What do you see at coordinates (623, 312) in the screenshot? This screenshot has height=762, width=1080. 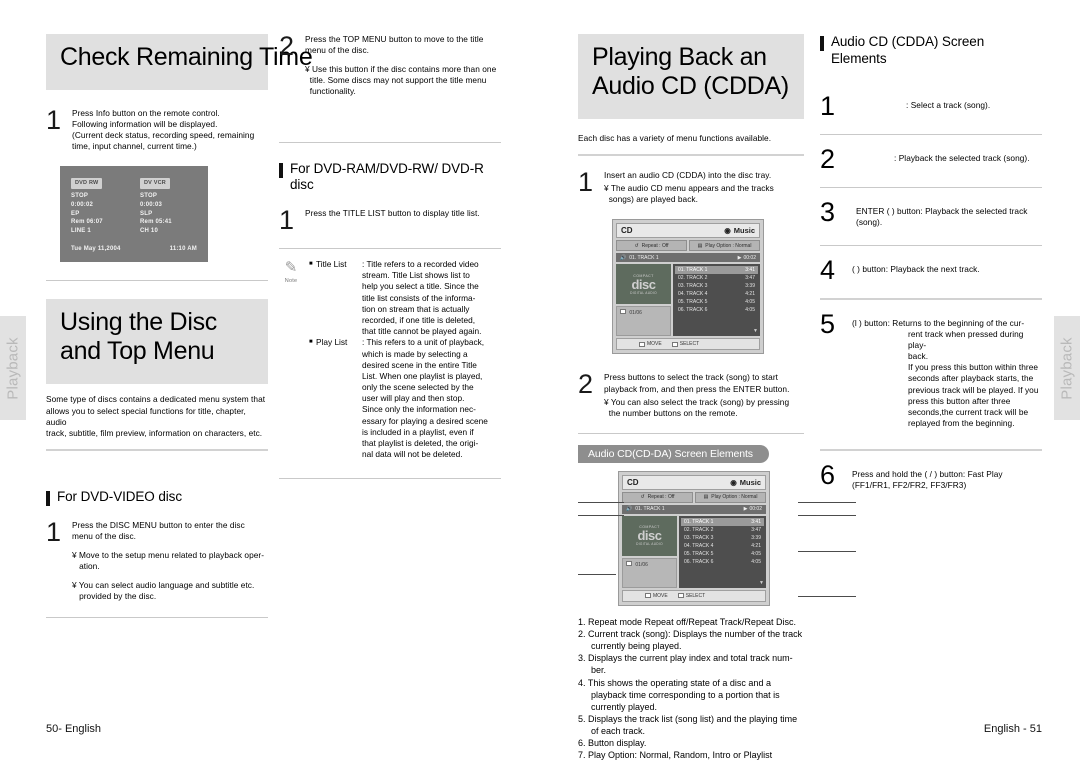 I see `index-icon` at bounding box center [623, 312].